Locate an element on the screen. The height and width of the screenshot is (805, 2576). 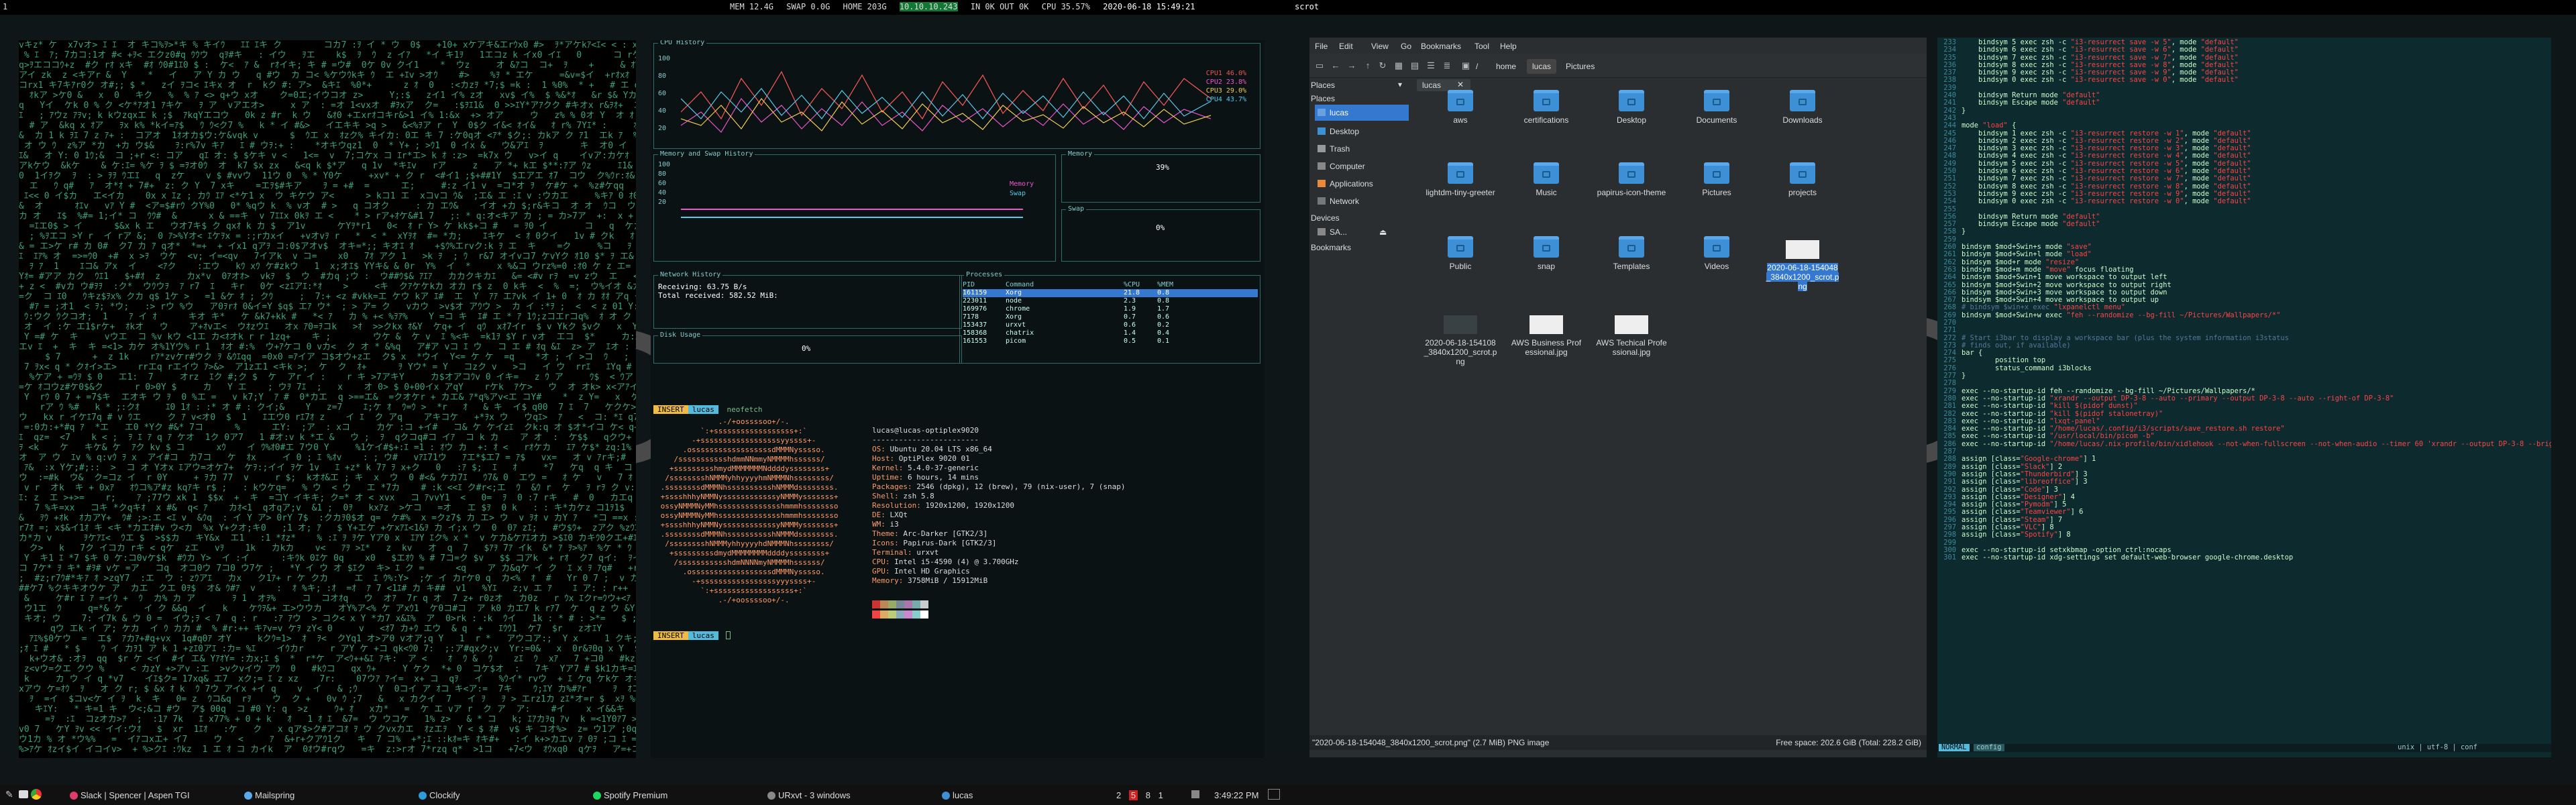
process-cell: %CPU is located at coordinates (1132, 284).